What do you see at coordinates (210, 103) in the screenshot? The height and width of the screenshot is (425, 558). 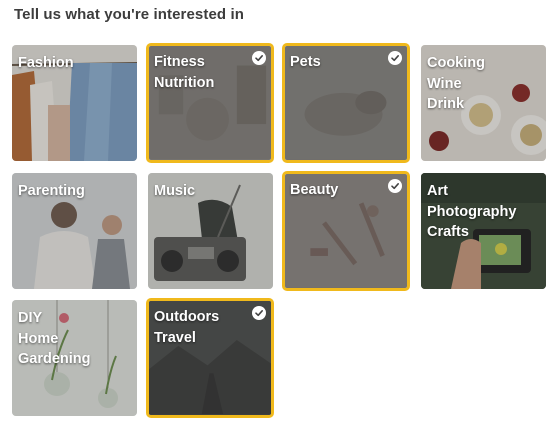 I see `topic-tile-fitness-nutrition: Fitness Nutrition` at bounding box center [210, 103].